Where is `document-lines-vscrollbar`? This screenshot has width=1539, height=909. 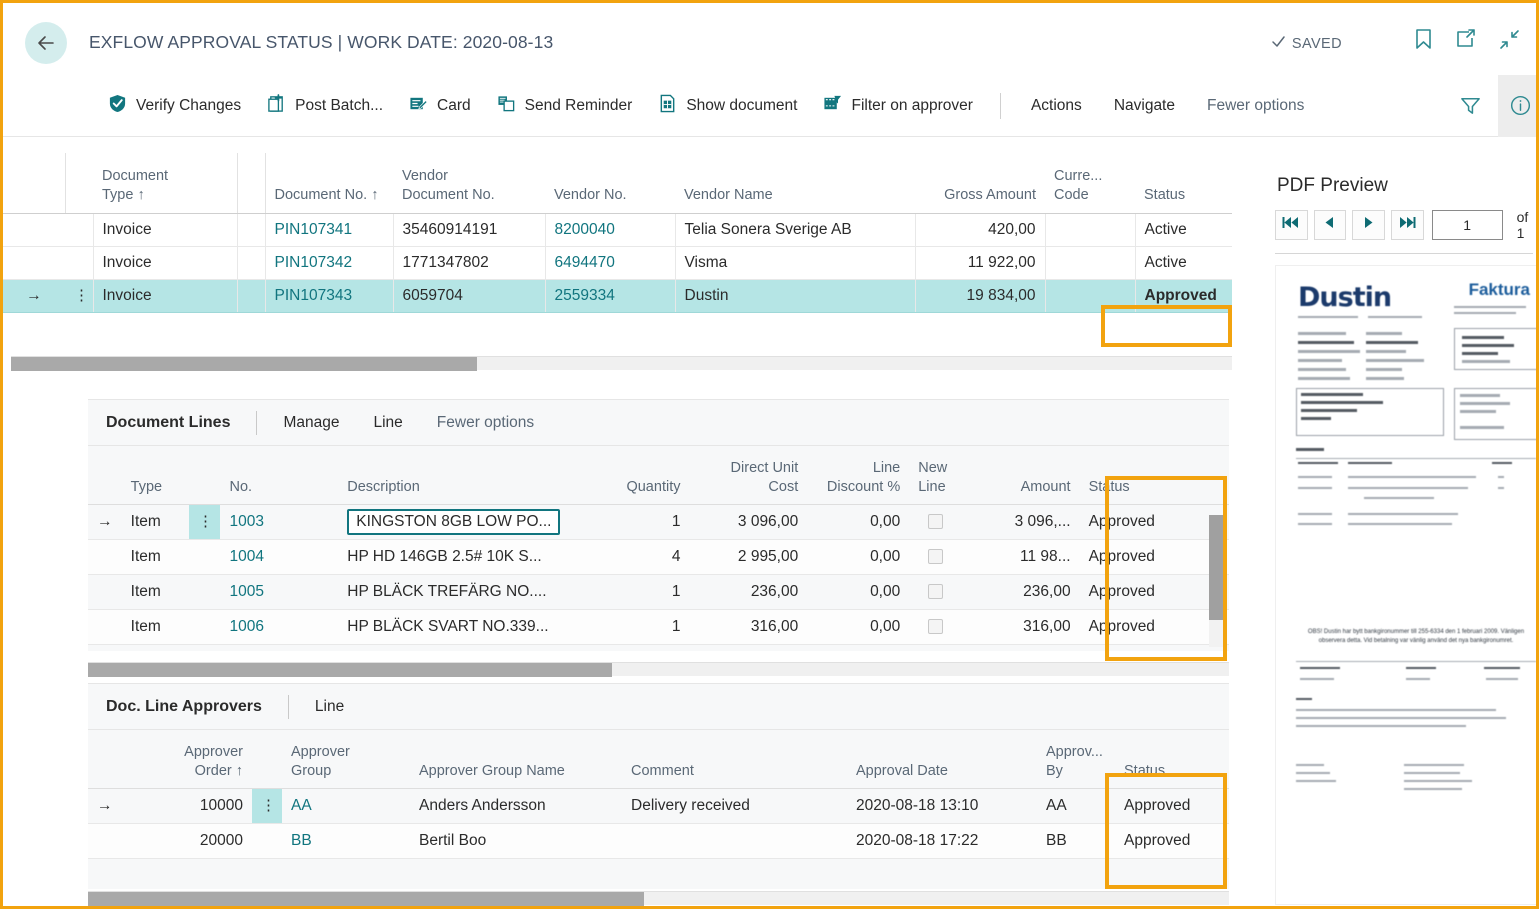
document-lines-vscrollbar is located at coordinates (1216, 581).